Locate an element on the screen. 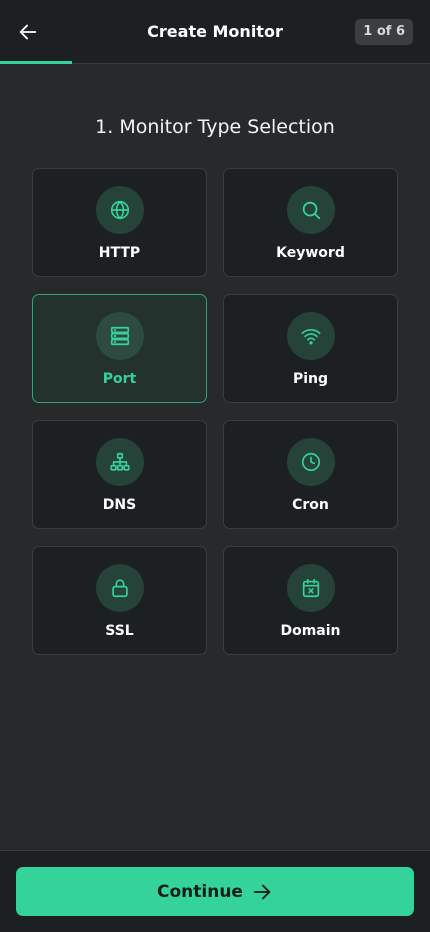  continue-button-label: Continue is located at coordinates (200, 891).